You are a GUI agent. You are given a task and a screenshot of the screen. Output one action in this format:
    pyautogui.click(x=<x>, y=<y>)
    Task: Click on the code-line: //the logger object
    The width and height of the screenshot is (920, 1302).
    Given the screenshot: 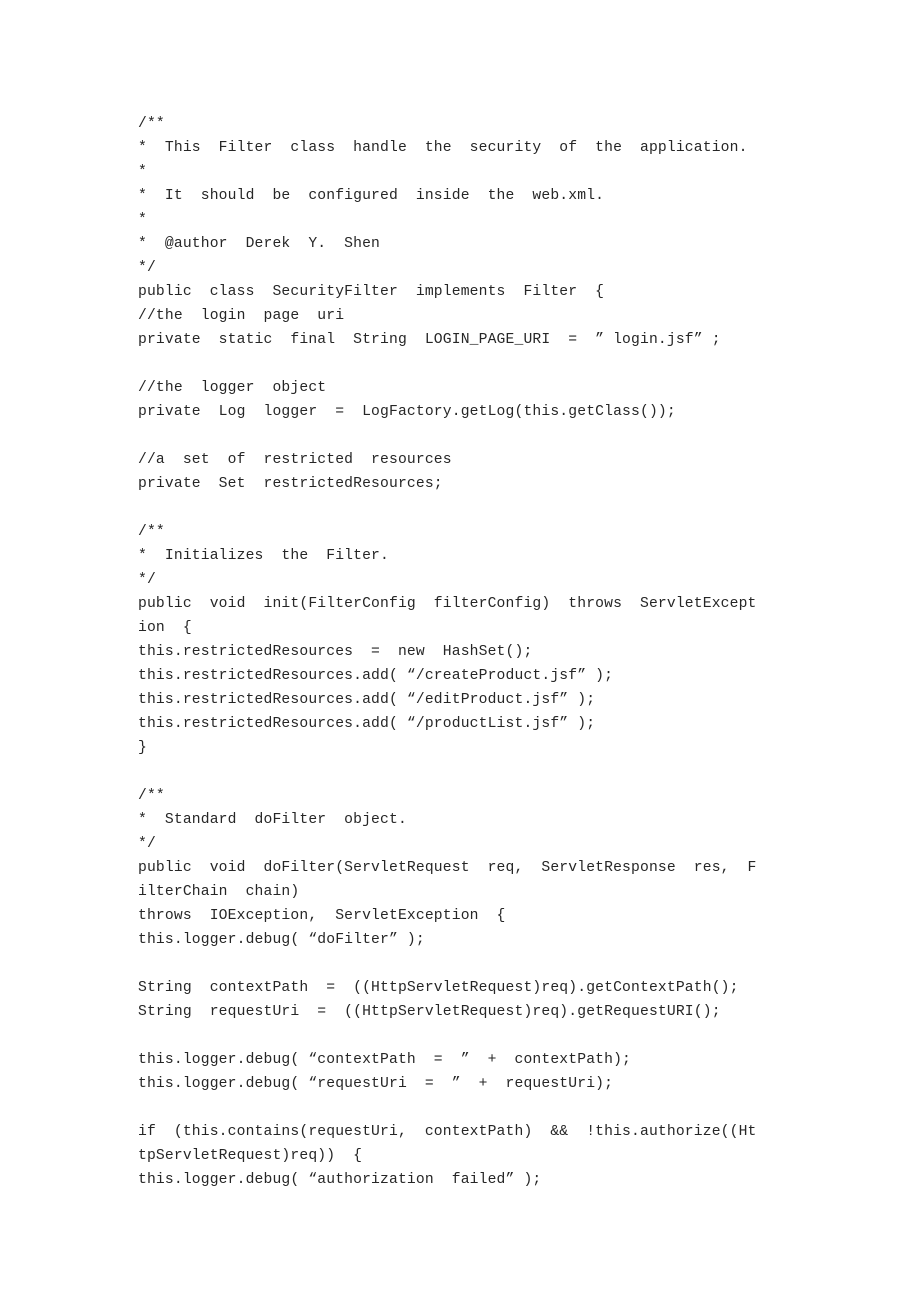 What is the action you would take?
    pyautogui.click(x=232, y=388)
    